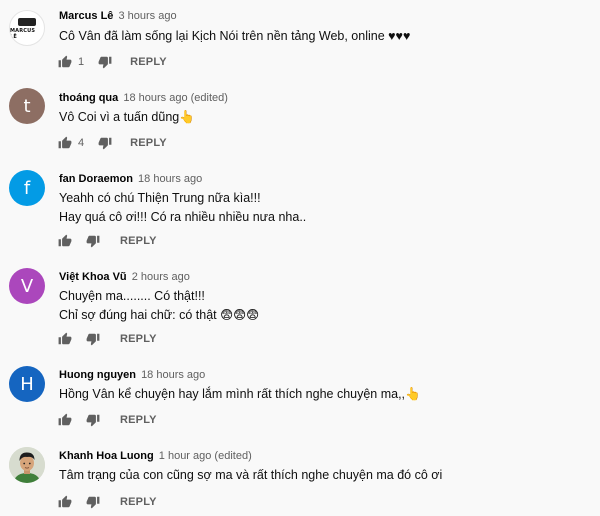 The height and width of the screenshot is (516, 600). What do you see at coordinates (132, 296) in the screenshot?
I see `comment-text-line: Chuyện ma........ Có thật!!!` at bounding box center [132, 296].